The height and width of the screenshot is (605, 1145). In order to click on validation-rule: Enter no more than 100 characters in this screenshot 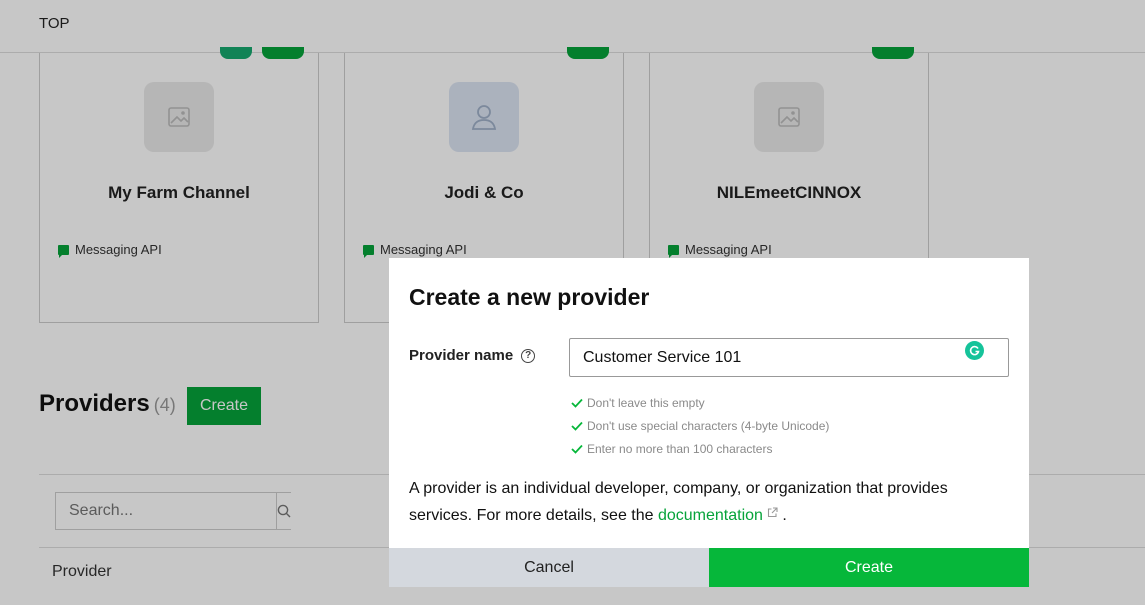, I will do `click(700, 448)`.